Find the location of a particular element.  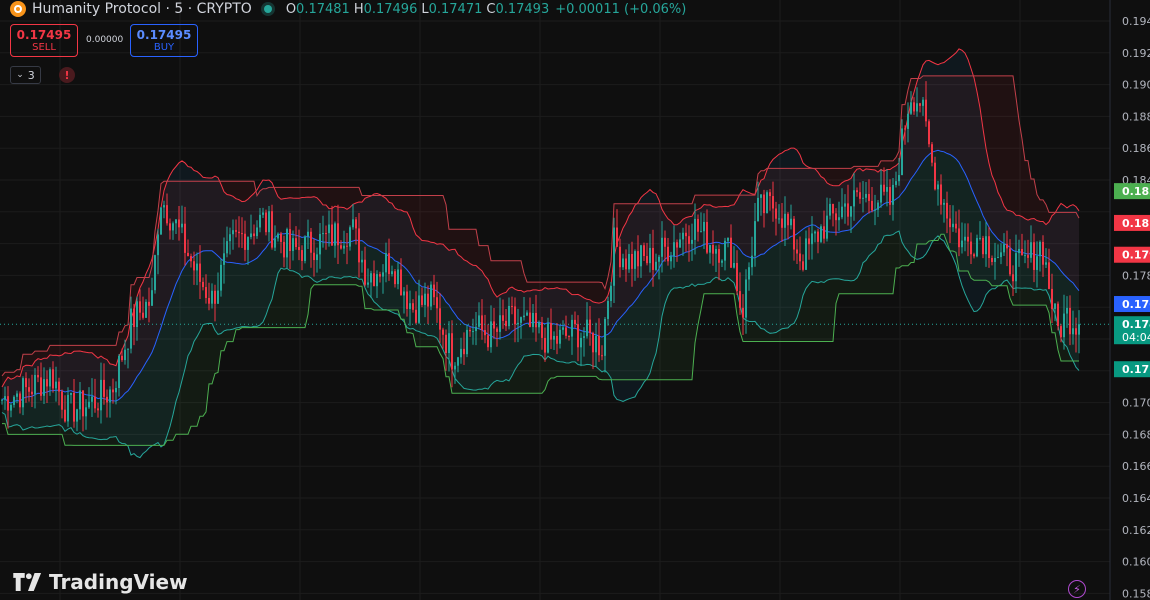

y-tick-label: 0.192 is located at coordinates (1136, 53).